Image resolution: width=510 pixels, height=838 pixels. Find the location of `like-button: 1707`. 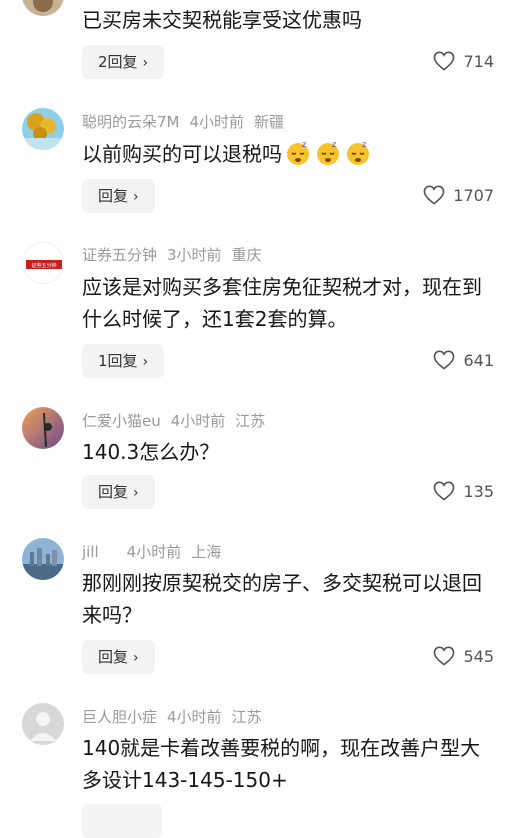

like-button: 1707 is located at coordinates (458, 196).